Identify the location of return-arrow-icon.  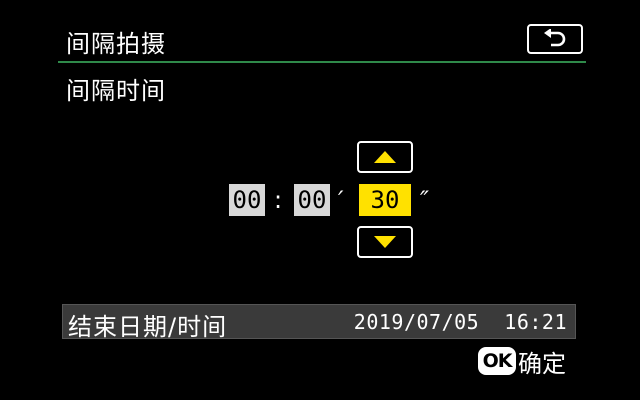
(555, 38).